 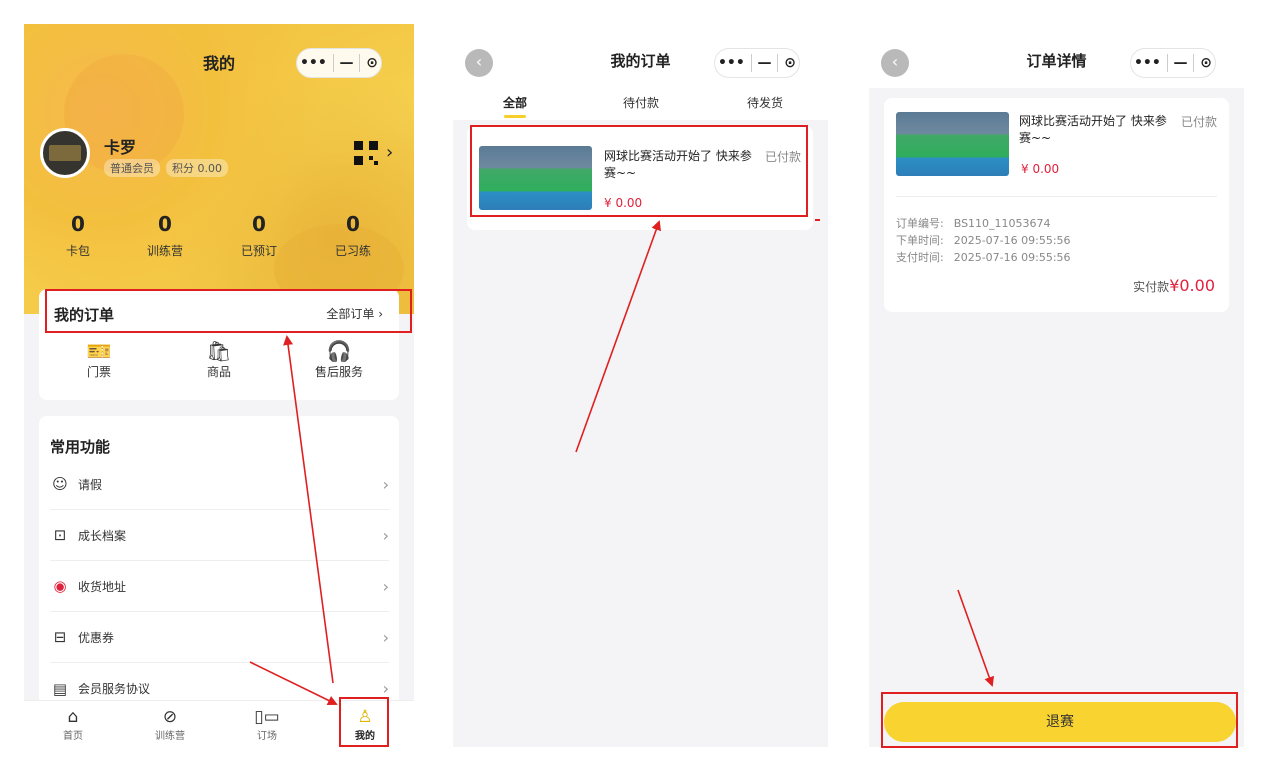 I want to click on document-icon: ▤, so click(x=60, y=688).